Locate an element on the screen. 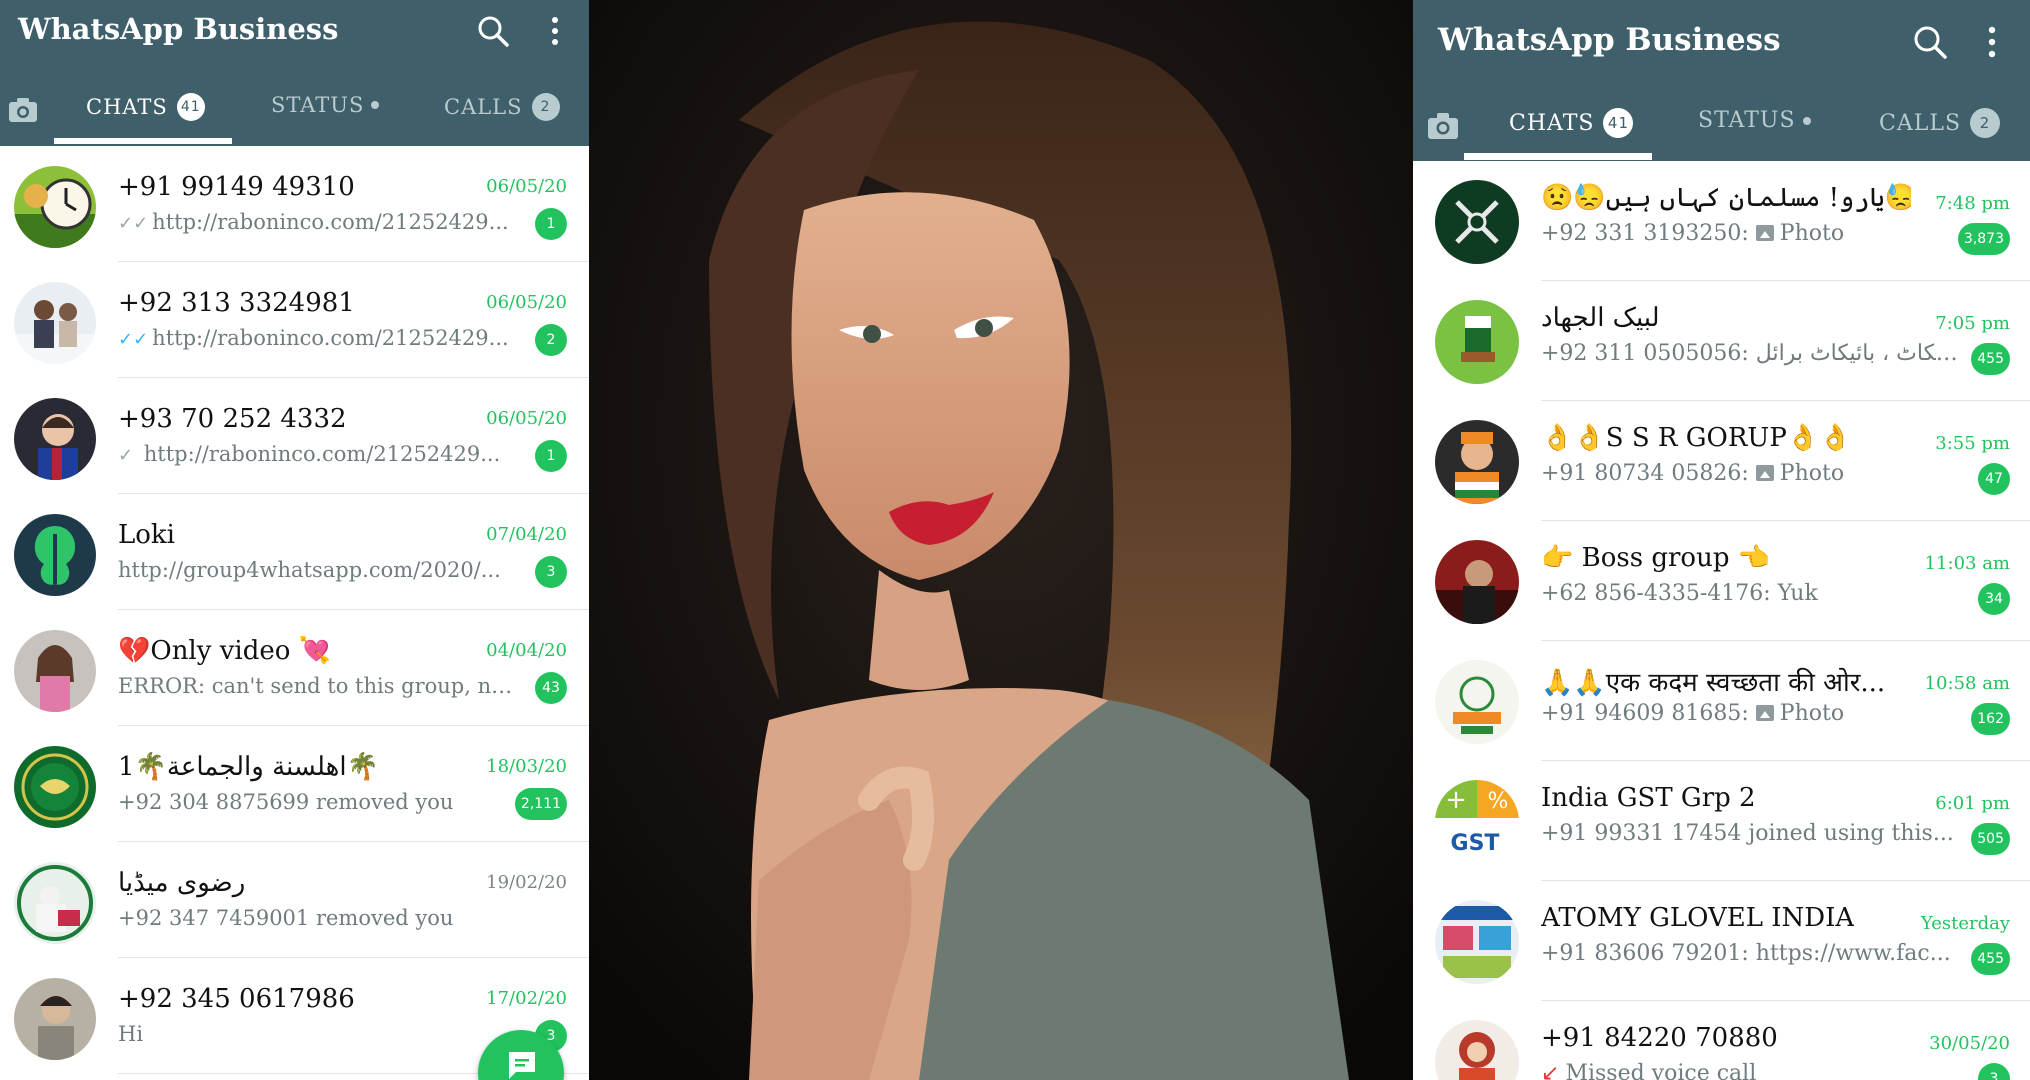 This screenshot has width=2030, height=1080. chat-date: 7:48 pm is located at coordinates (1972, 203).